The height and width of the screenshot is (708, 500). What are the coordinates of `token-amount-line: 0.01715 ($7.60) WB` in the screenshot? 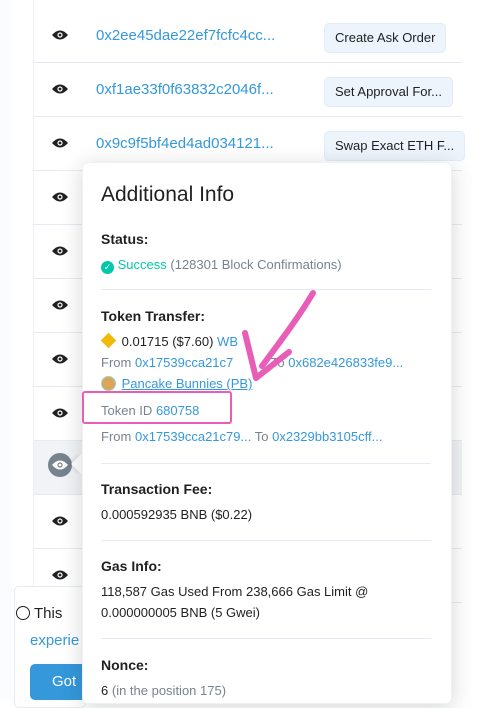 It's located at (169, 340).